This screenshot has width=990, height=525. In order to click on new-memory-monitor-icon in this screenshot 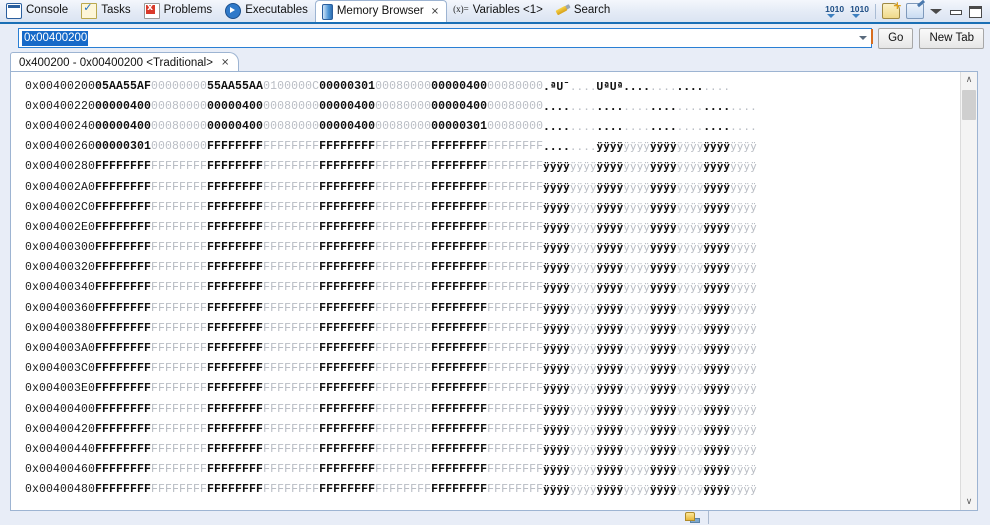, I will do `click(892, 9)`.